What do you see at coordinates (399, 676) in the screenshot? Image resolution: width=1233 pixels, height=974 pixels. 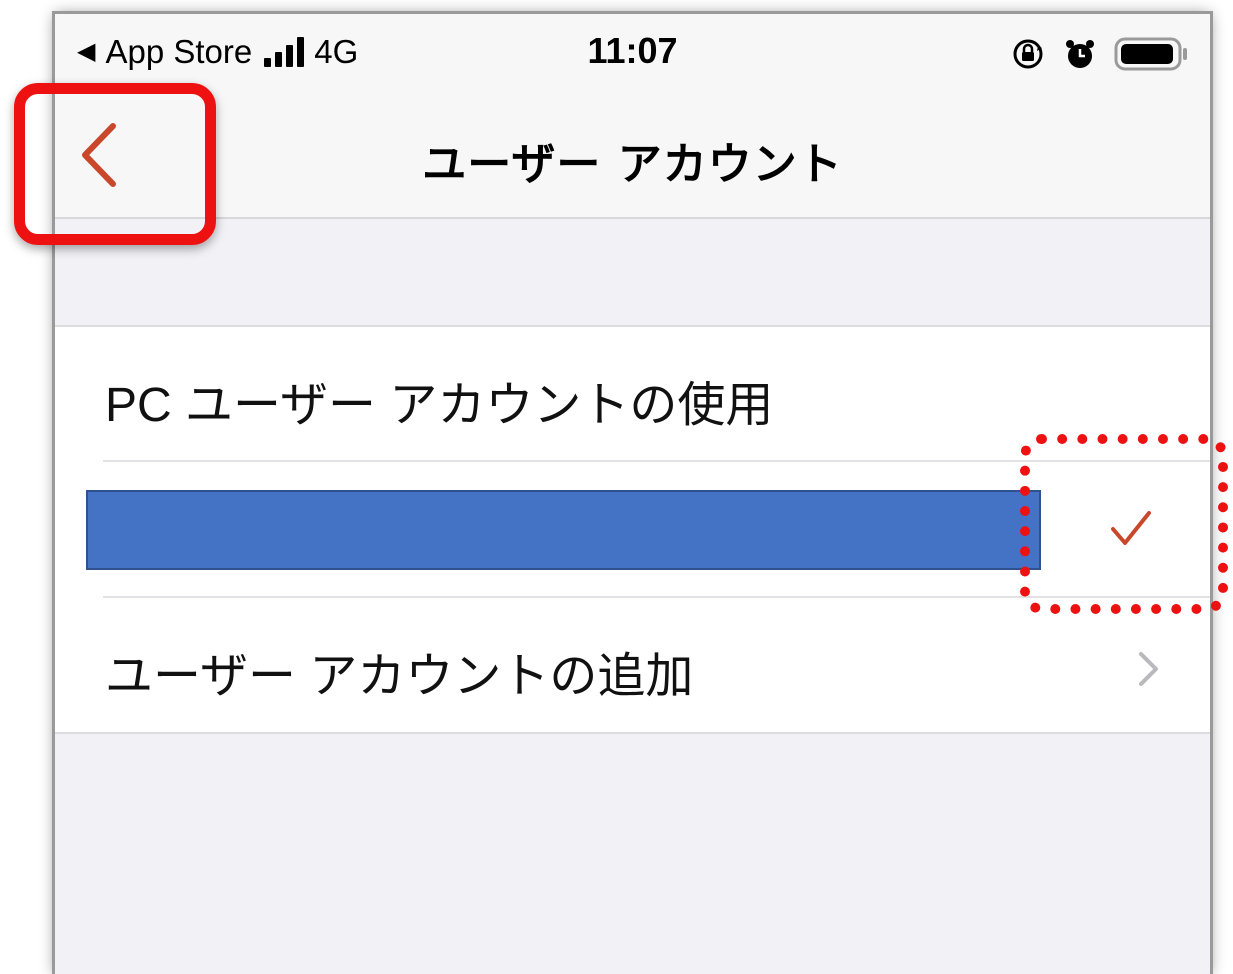 I see `add-account-label: ユーザー アカウントの追加` at bounding box center [399, 676].